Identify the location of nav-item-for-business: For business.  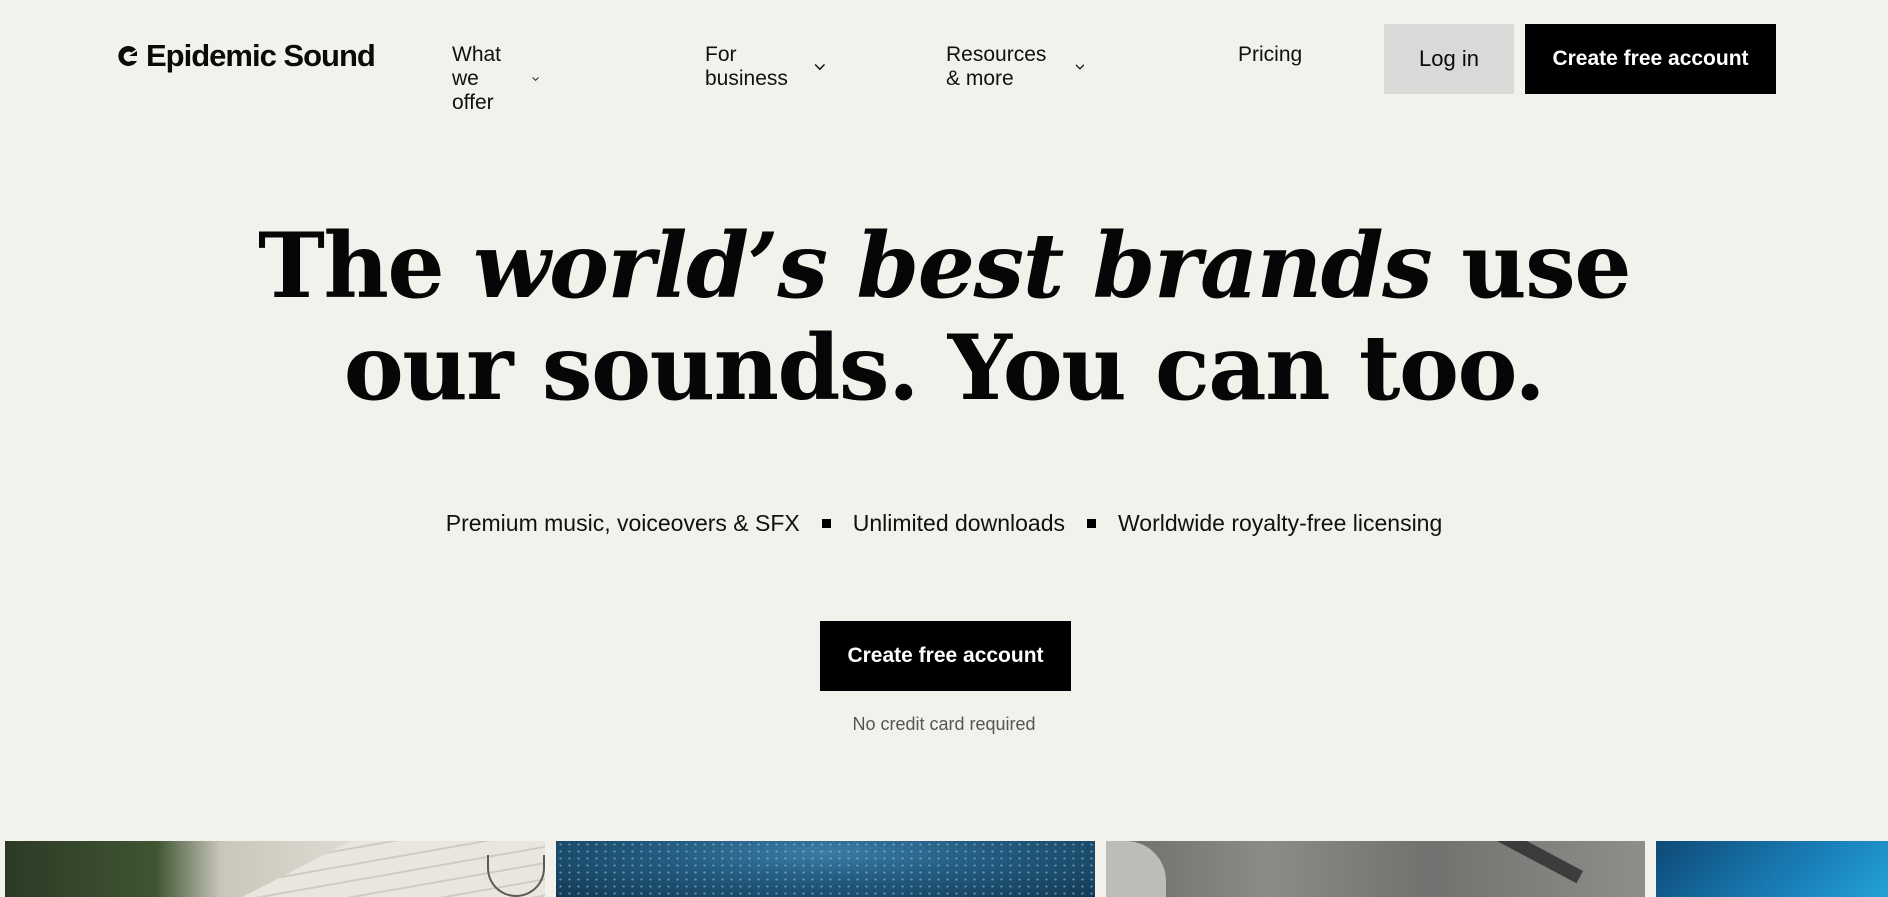
(765, 67).